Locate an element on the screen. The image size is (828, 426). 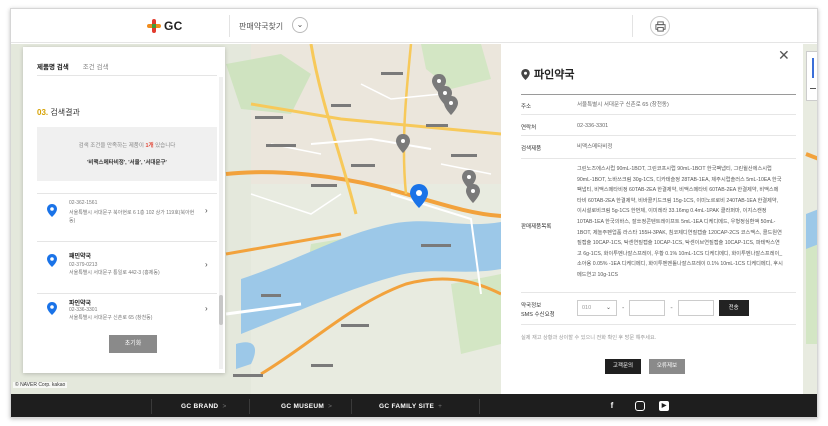
result-heading: 03. 검색결과 is located at coordinates (58, 112).